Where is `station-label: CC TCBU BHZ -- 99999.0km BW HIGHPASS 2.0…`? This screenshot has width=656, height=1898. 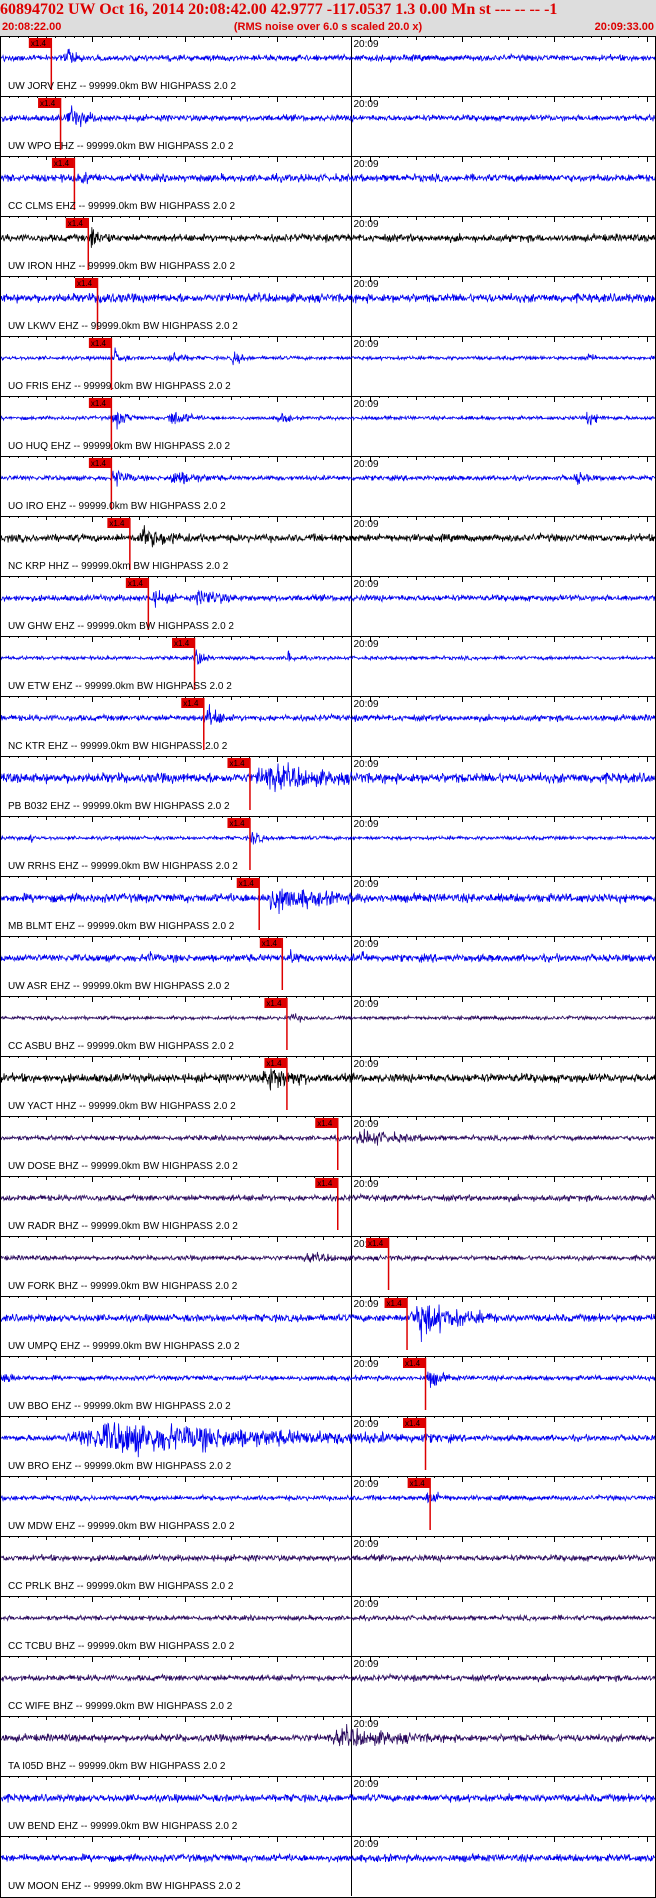
station-label: CC TCBU BHZ -- 99999.0km BW HIGHPASS 2.0… is located at coordinates (121, 1646).